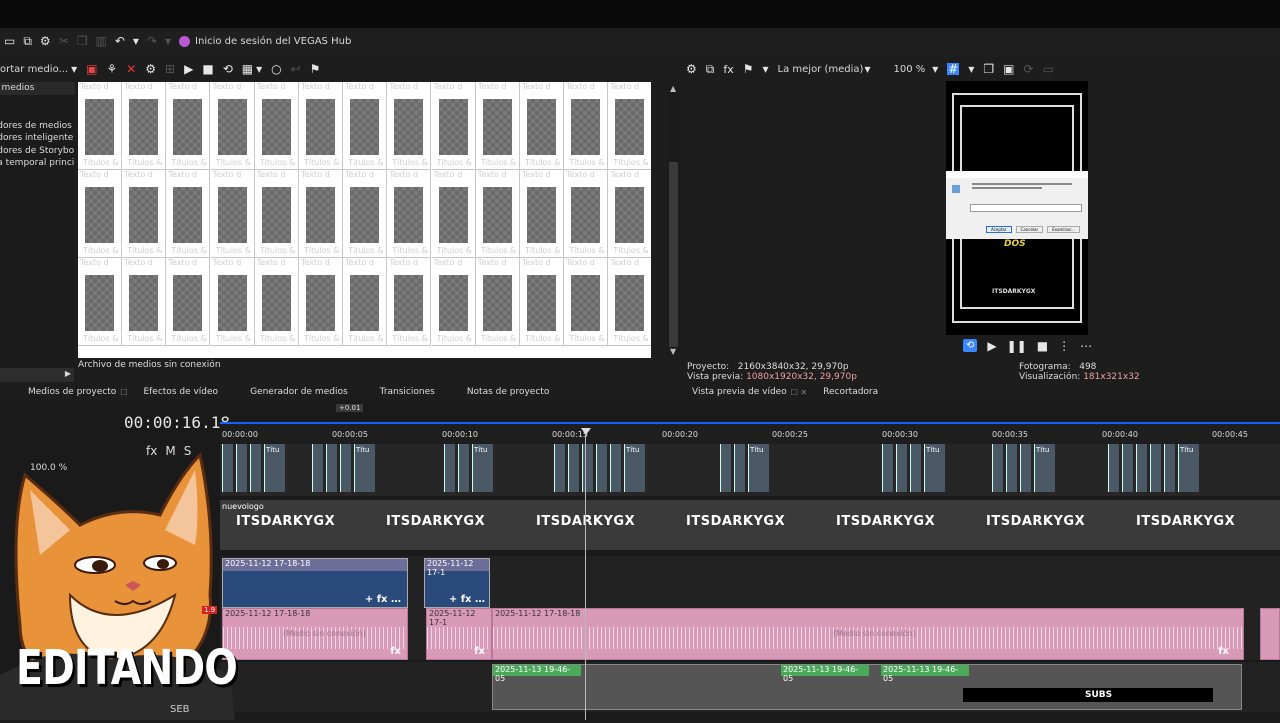 The width and height of the screenshot is (1280, 723). What do you see at coordinates (170, 69) in the screenshot?
I see `split-icon: ⊞` at bounding box center [170, 69].